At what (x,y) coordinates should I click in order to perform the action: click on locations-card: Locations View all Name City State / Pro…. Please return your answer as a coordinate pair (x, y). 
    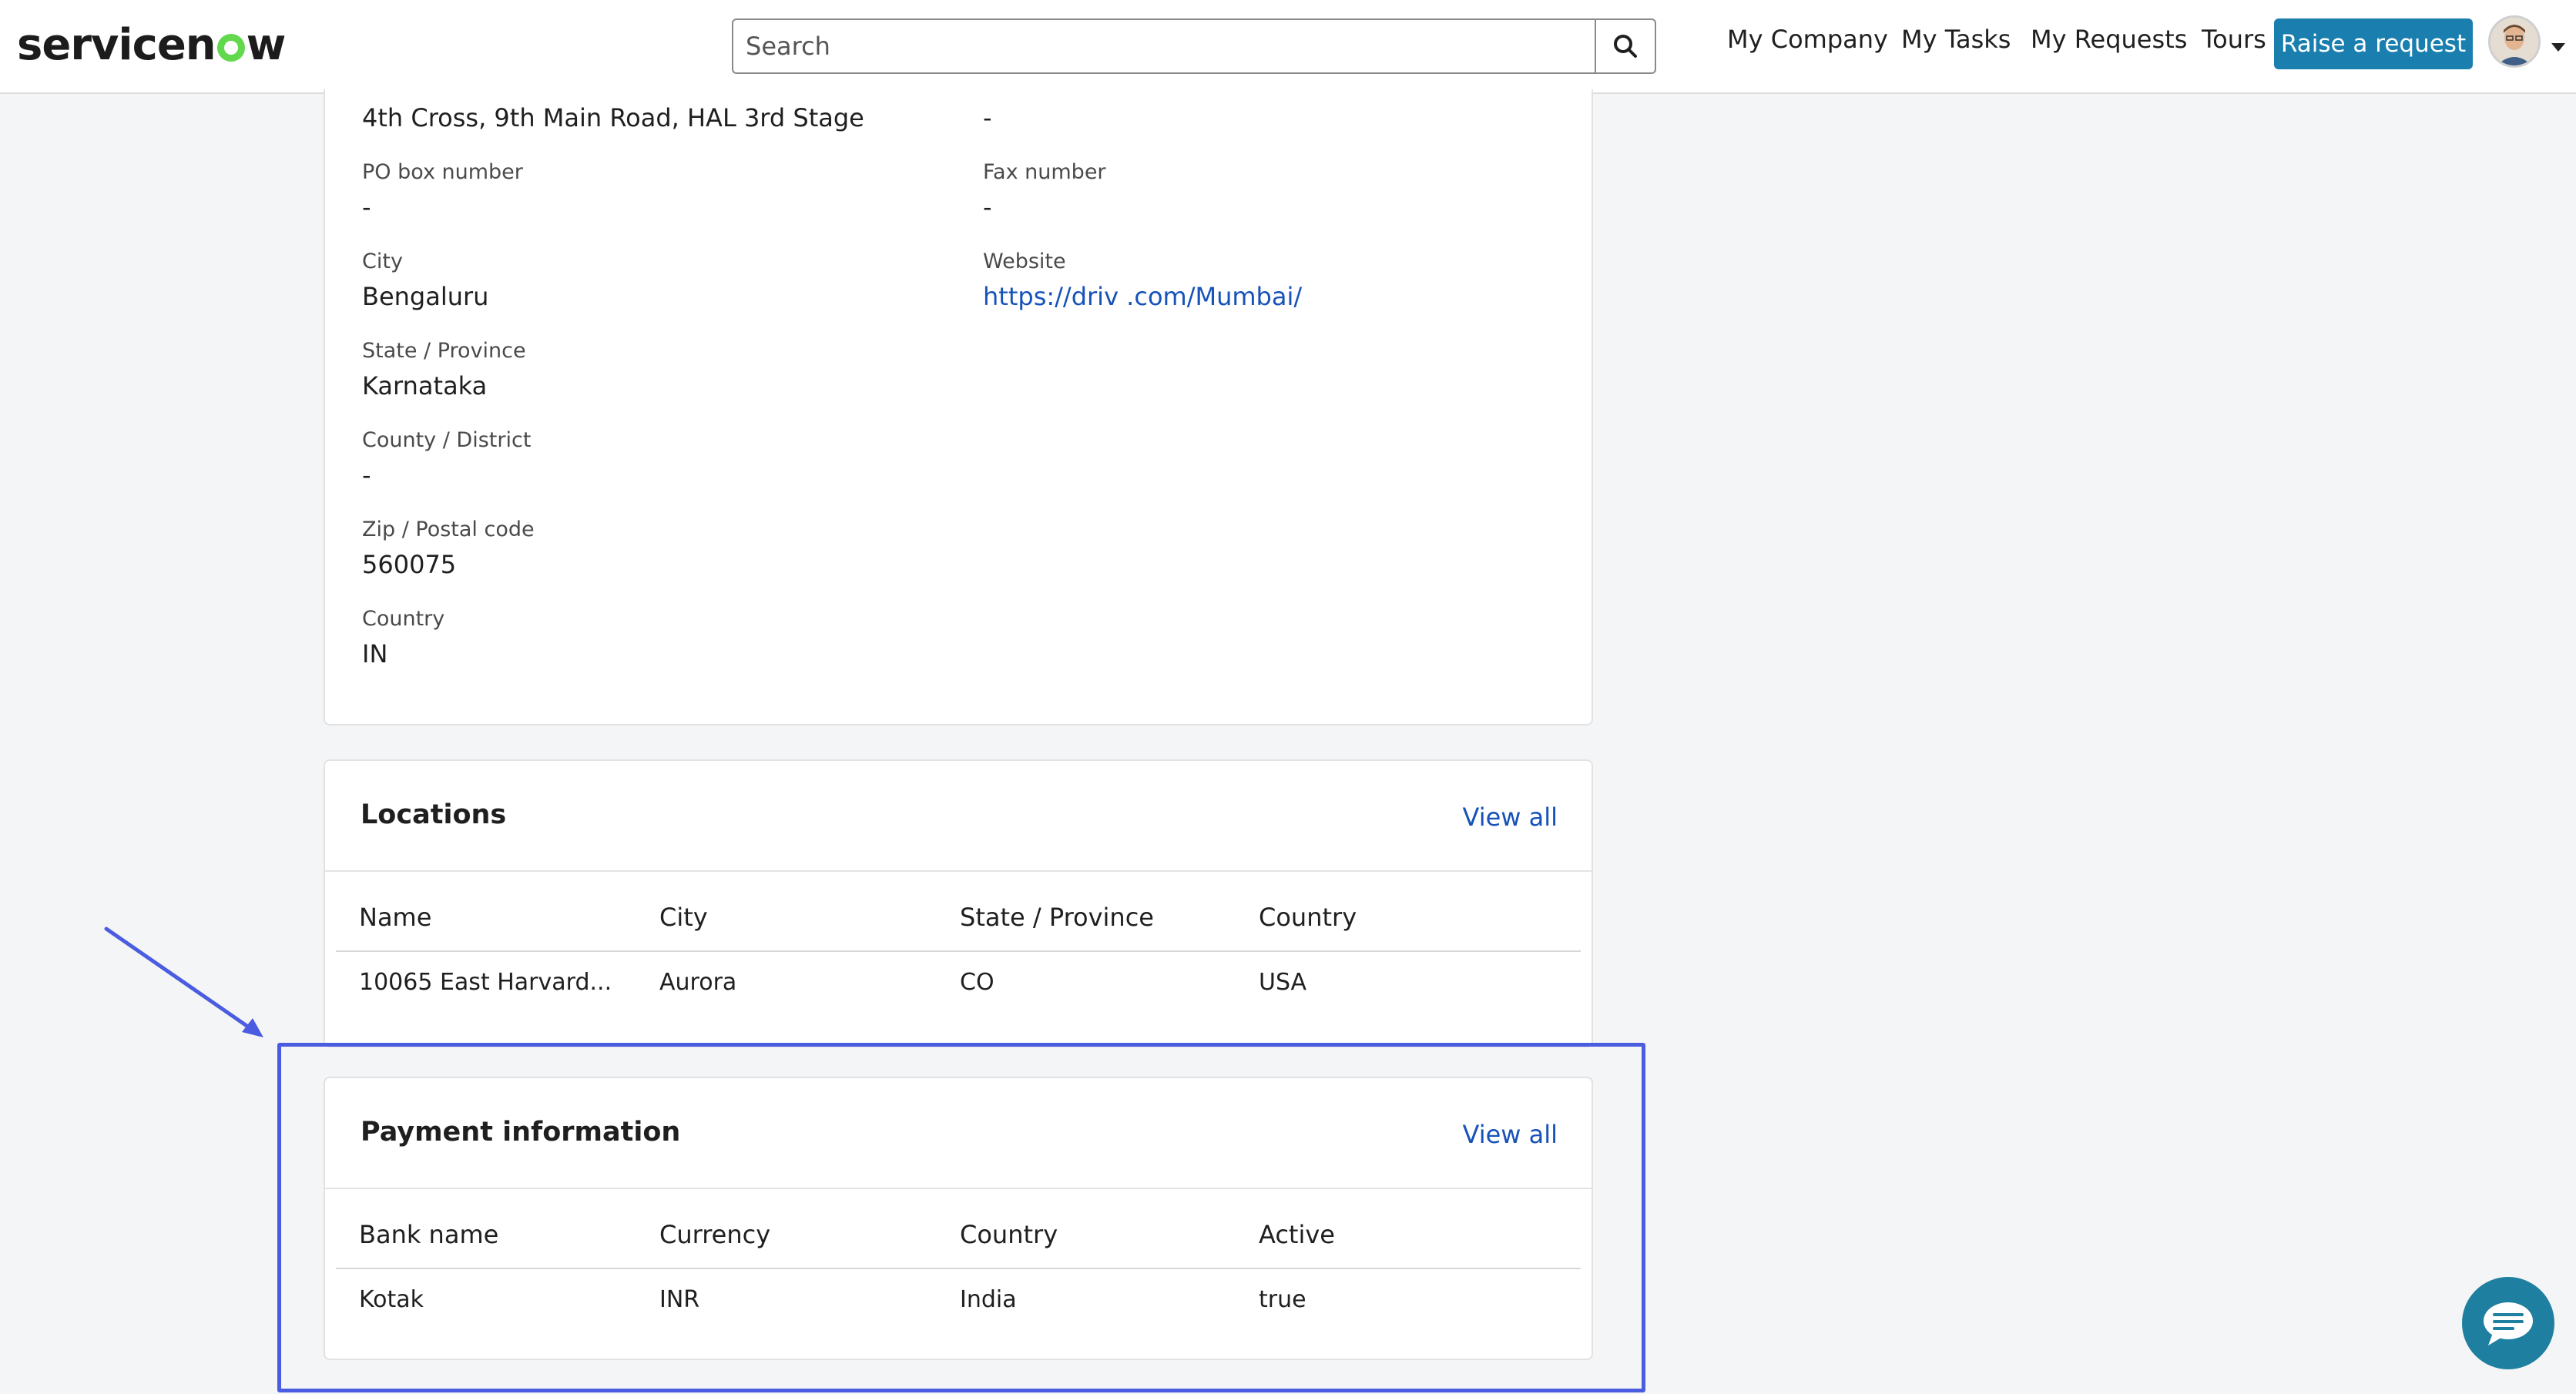
    Looking at the image, I should click on (958, 903).